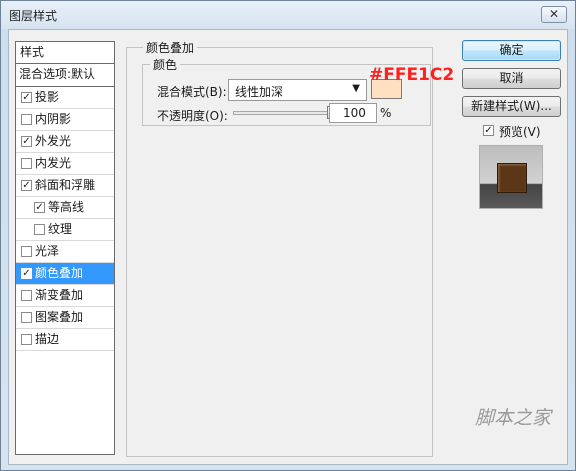  Describe the element at coordinates (288, 15) in the screenshot. I see `title-bar: 图层样式 ✕` at that location.